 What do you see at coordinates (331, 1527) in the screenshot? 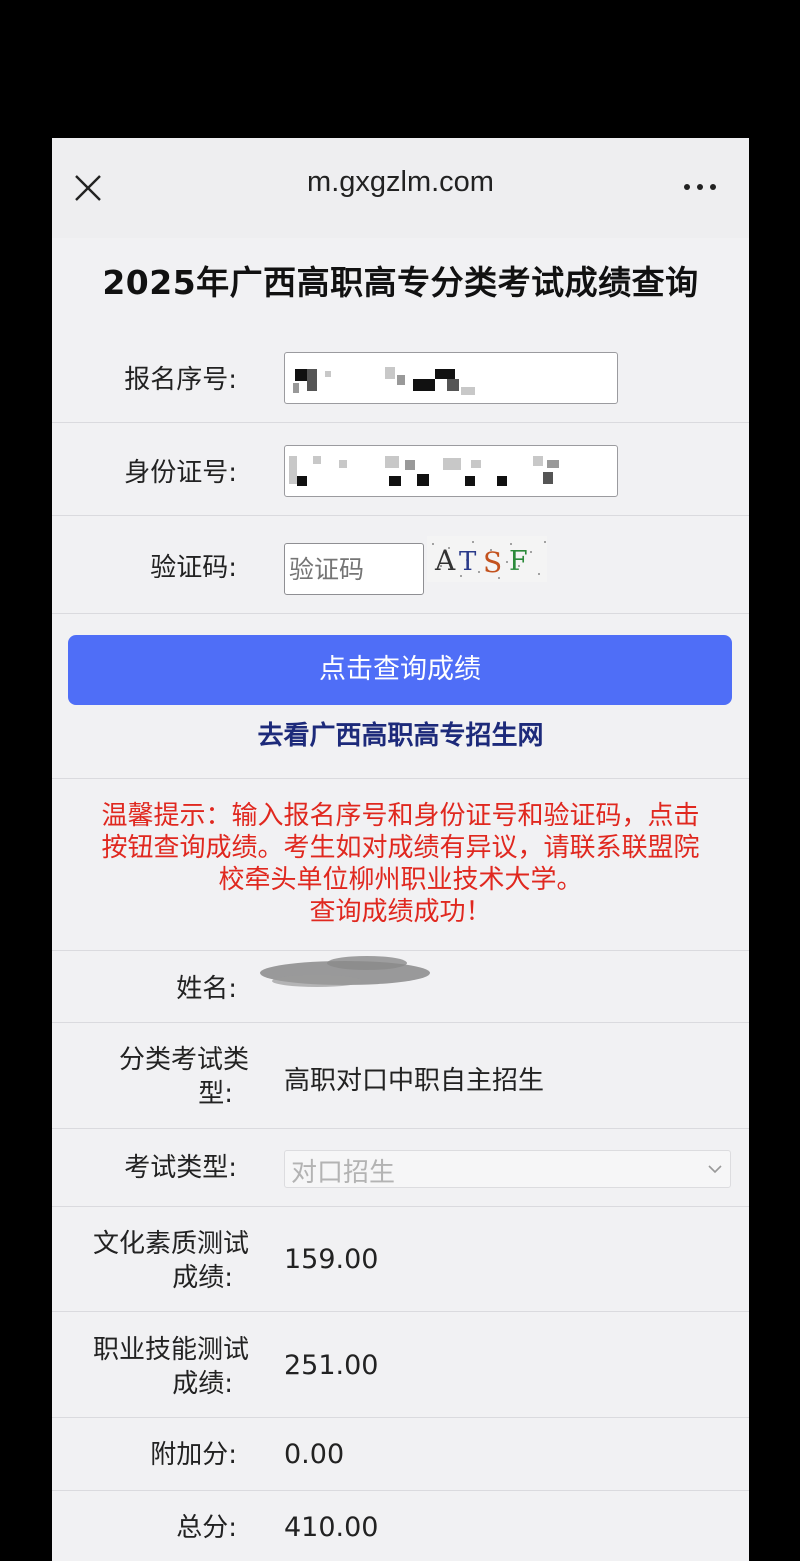
I see `total-value: 410.00` at bounding box center [331, 1527].